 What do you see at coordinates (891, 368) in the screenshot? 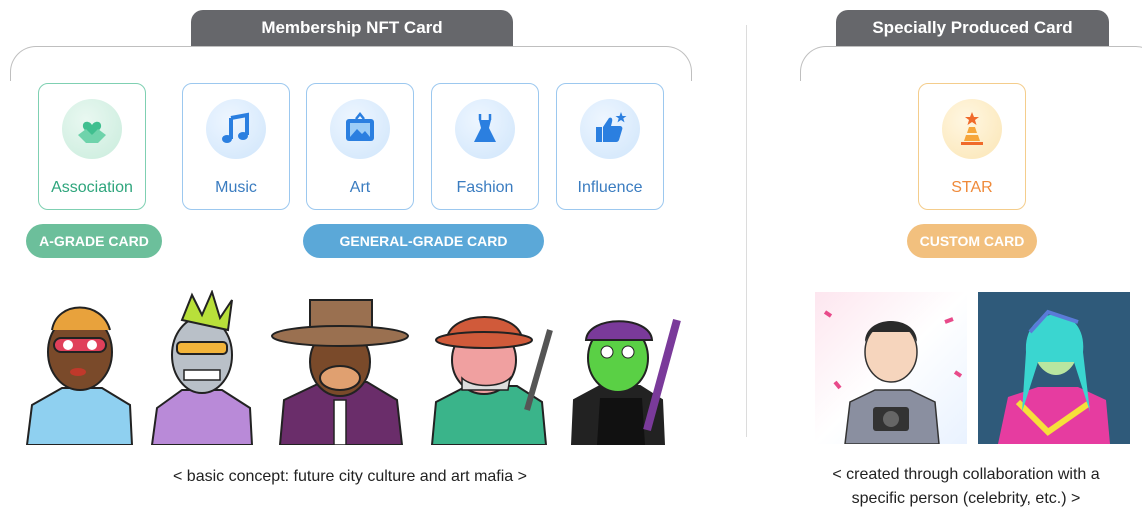
I see `celebrity-card-1-image` at bounding box center [891, 368].